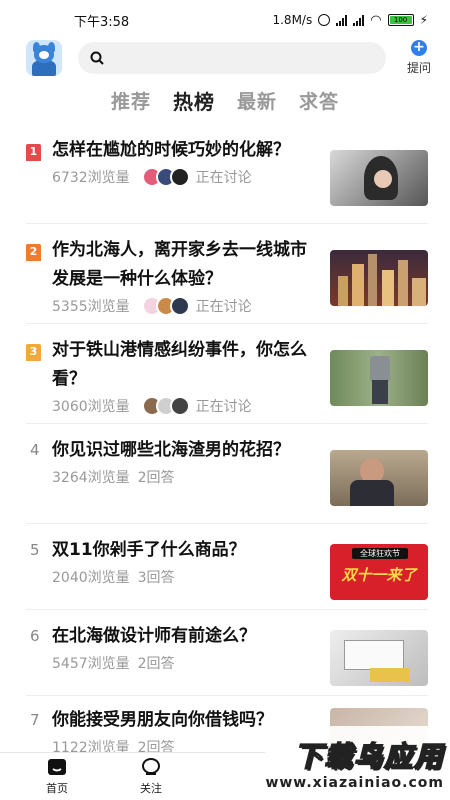 The width and height of the screenshot is (450, 800). I want to click on view-count: 6732浏览量, so click(91, 178).